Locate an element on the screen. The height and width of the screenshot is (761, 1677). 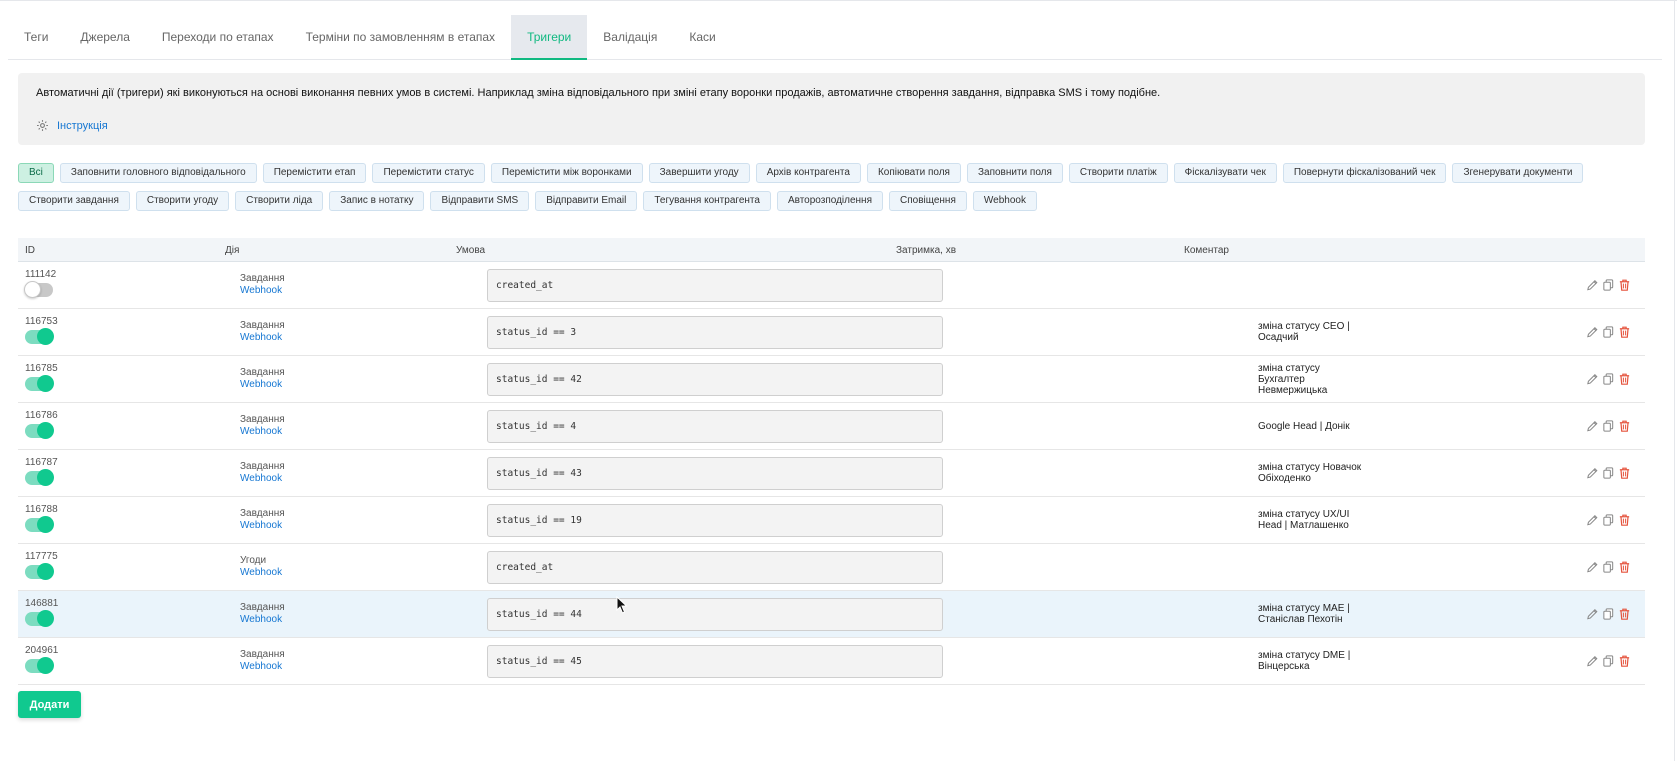
filter-chip: Створити платіж is located at coordinates (1118, 173).